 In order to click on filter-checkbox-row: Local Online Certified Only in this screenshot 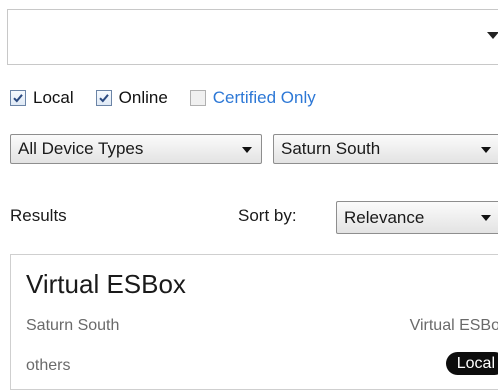, I will do `click(163, 98)`.